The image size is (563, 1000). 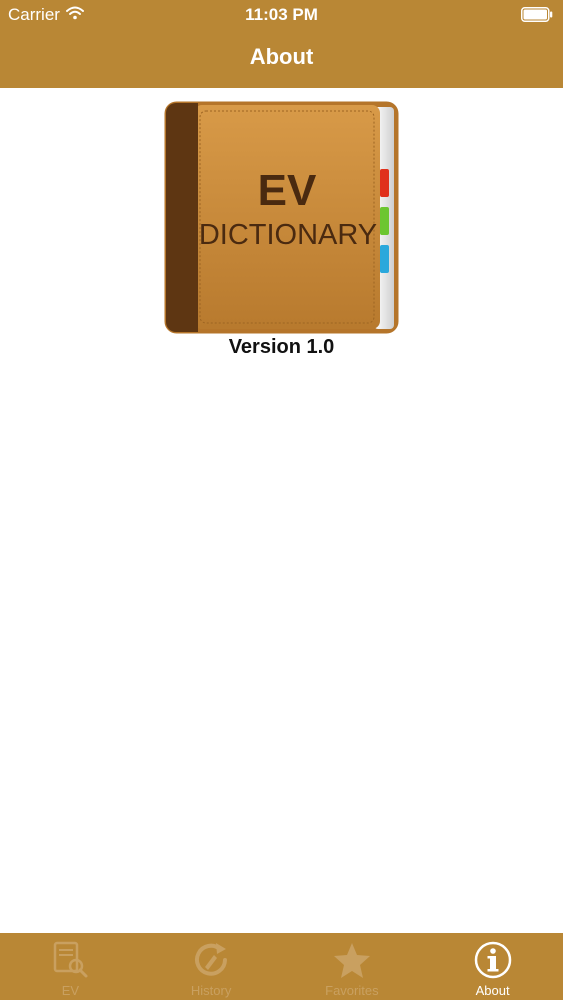 What do you see at coordinates (287, 190) in the screenshot?
I see `logo-text-ev: EV` at bounding box center [287, 190].